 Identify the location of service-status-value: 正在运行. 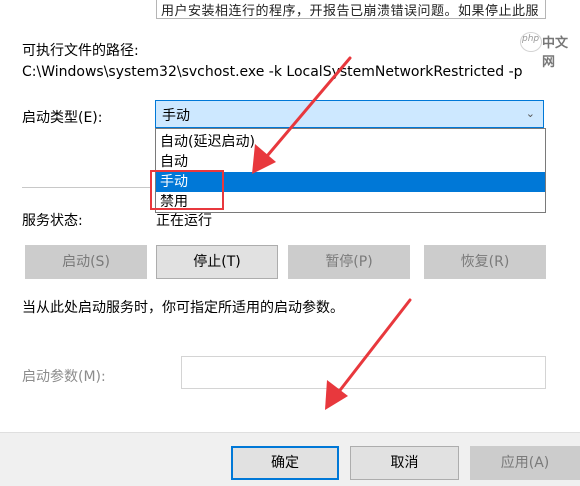
(184, 221).